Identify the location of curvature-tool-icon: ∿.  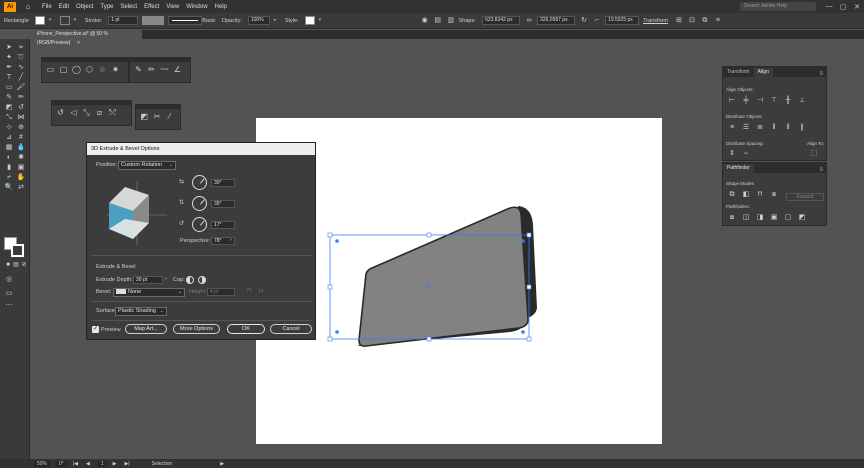
(21, 67).